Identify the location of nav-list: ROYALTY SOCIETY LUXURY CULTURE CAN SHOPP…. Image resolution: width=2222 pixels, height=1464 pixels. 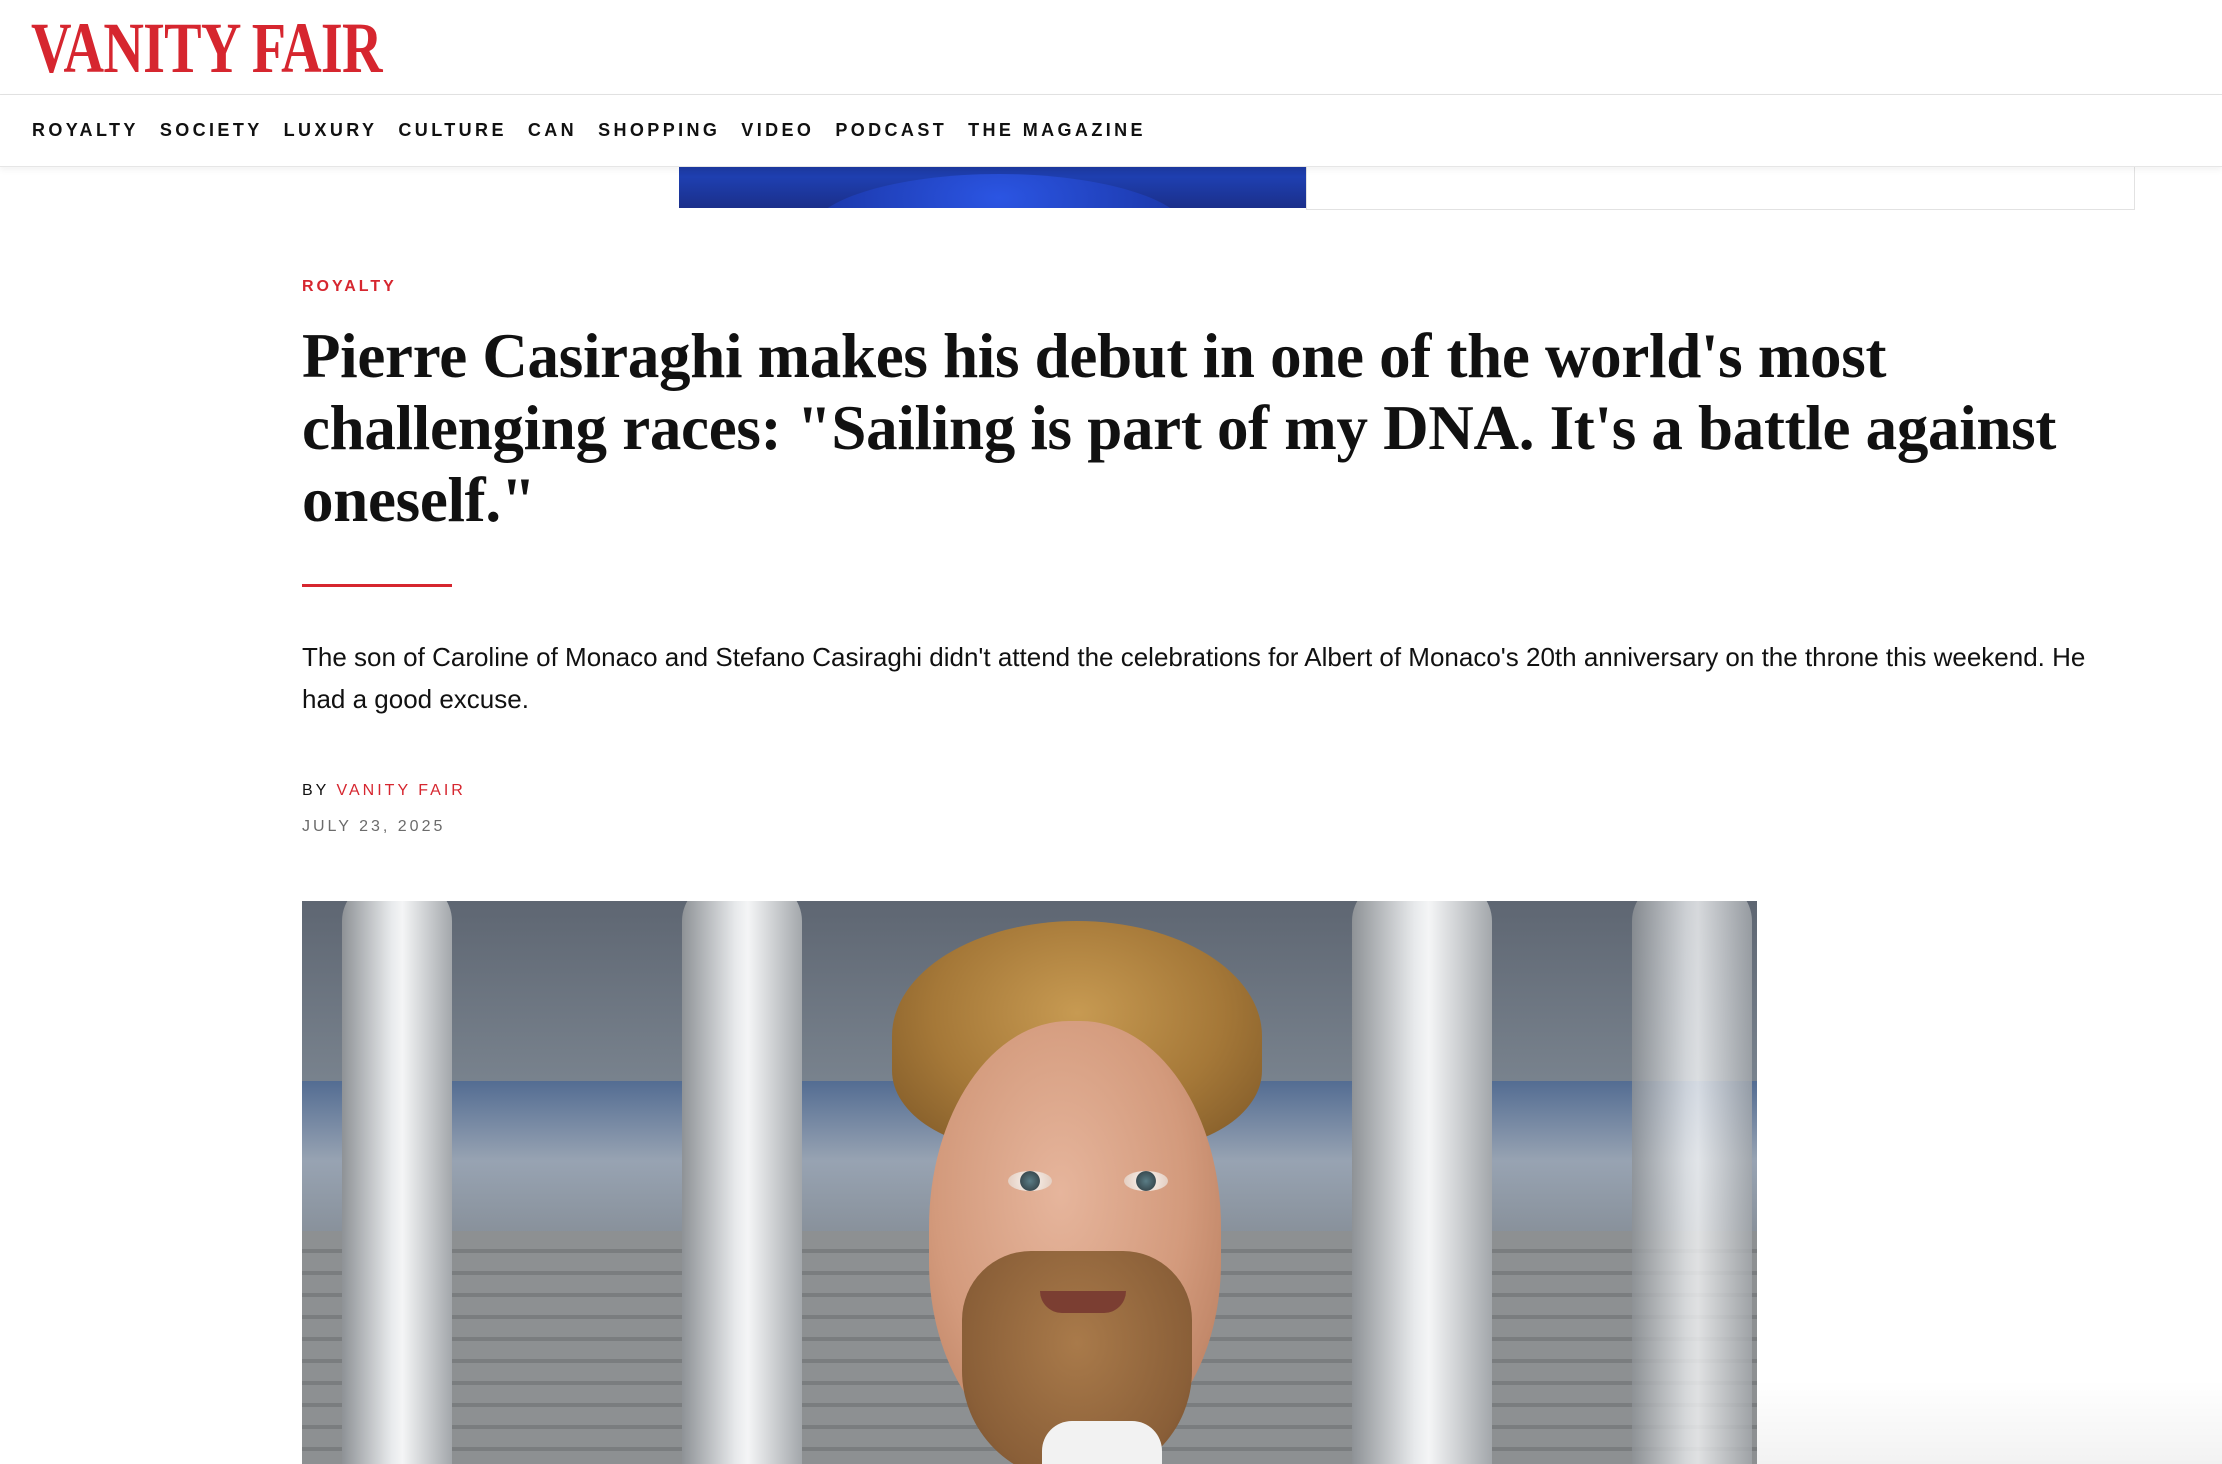
(599, 130).